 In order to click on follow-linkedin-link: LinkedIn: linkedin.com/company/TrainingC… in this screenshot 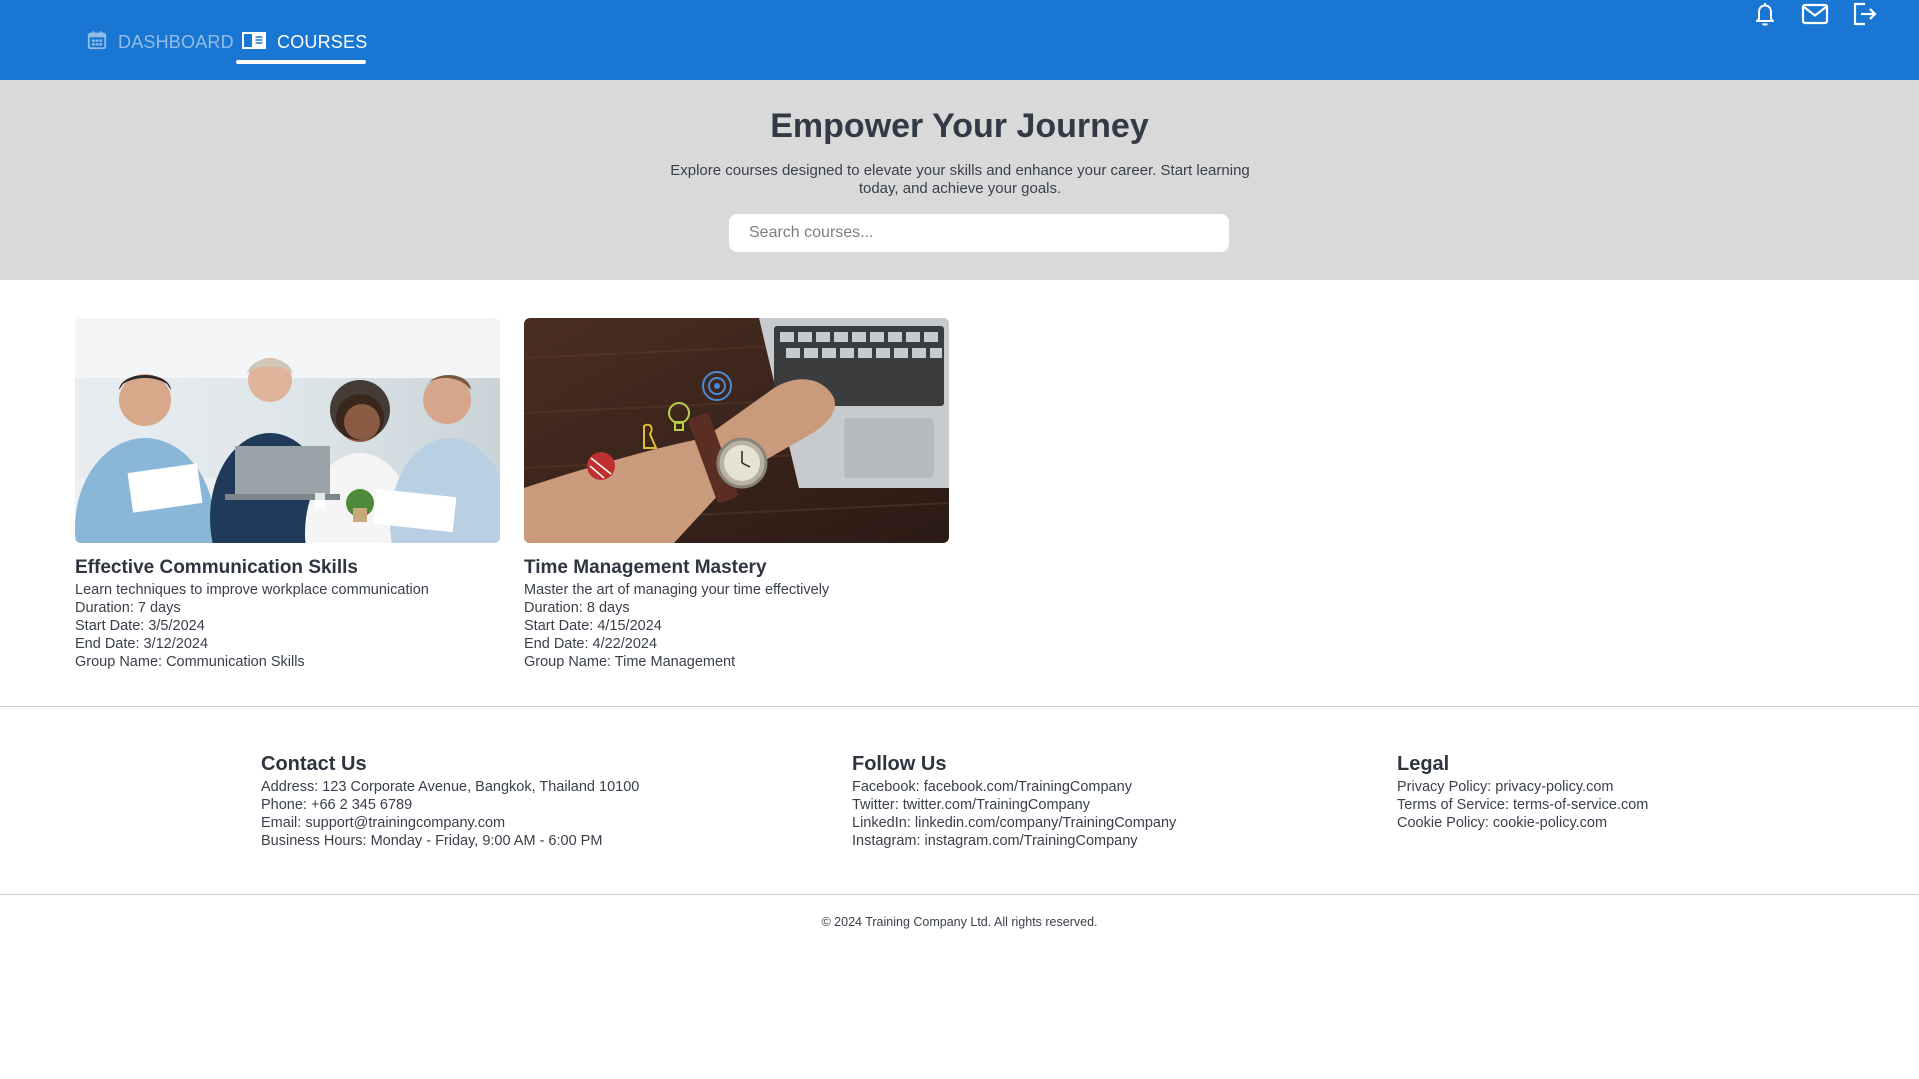, I will do `click(1014, 823)`.